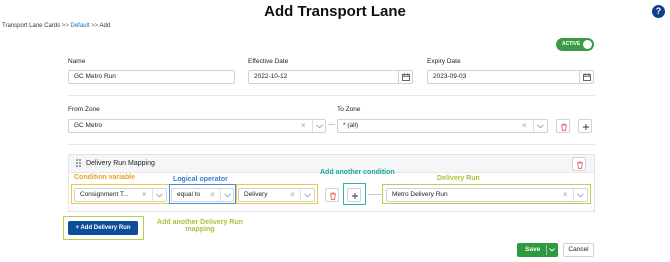 Image resolution: width=670 pixels, height=262 pixels. Describe the element at coordinates (578, 250) in the screenshot. I see `cancel-button: Cancel` at that location.